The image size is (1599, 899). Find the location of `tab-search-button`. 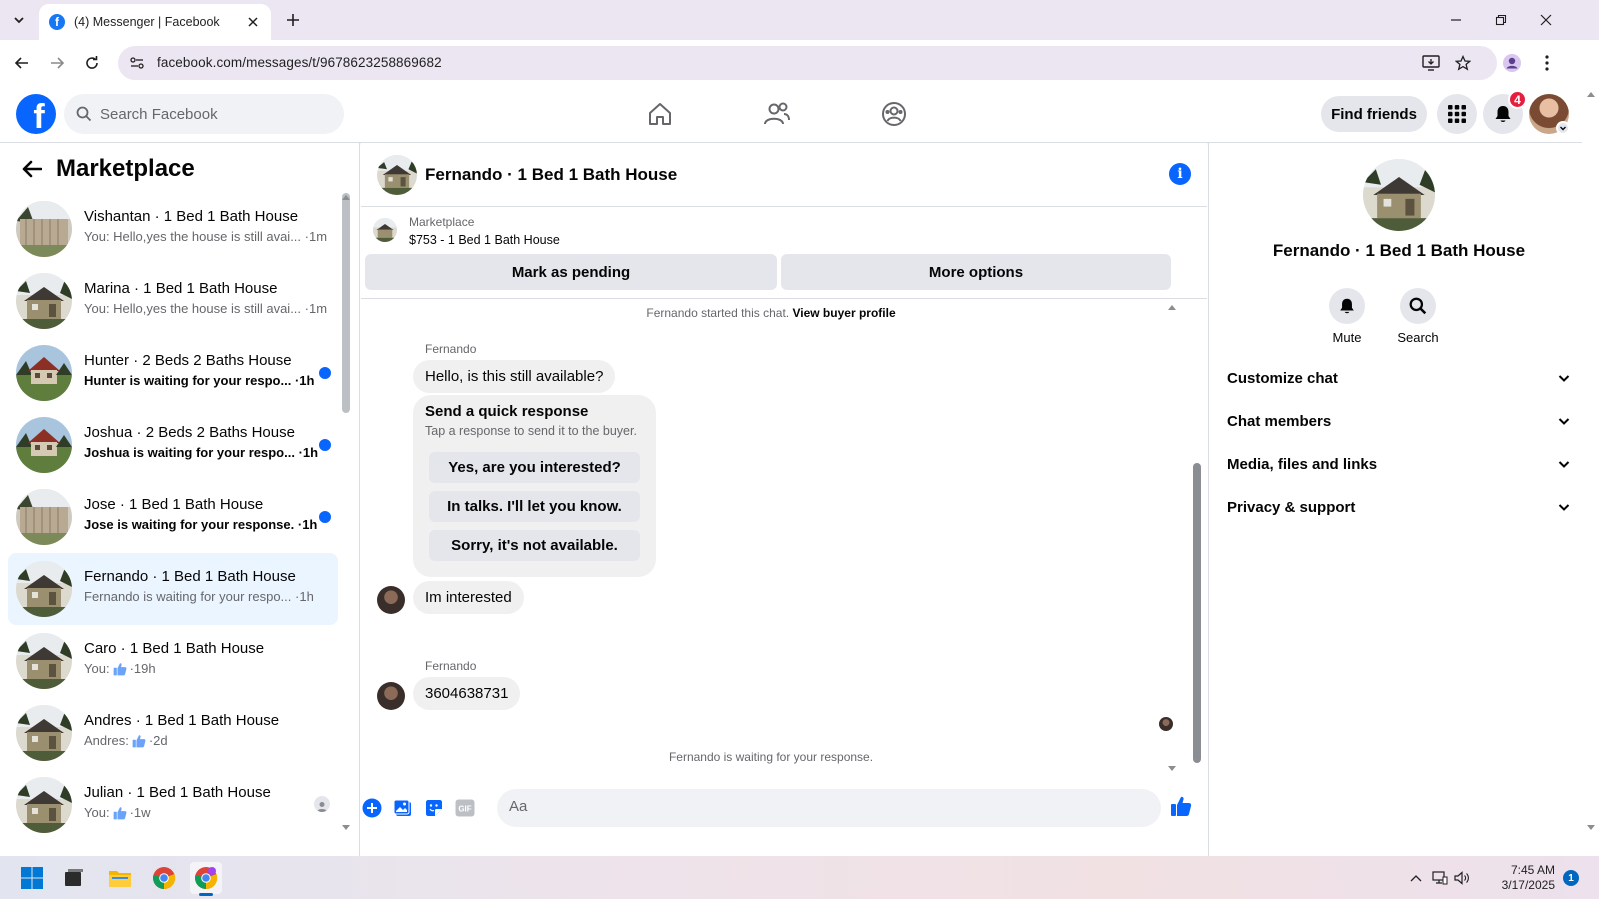

tab-search-button is located at coordinates (19, 20).